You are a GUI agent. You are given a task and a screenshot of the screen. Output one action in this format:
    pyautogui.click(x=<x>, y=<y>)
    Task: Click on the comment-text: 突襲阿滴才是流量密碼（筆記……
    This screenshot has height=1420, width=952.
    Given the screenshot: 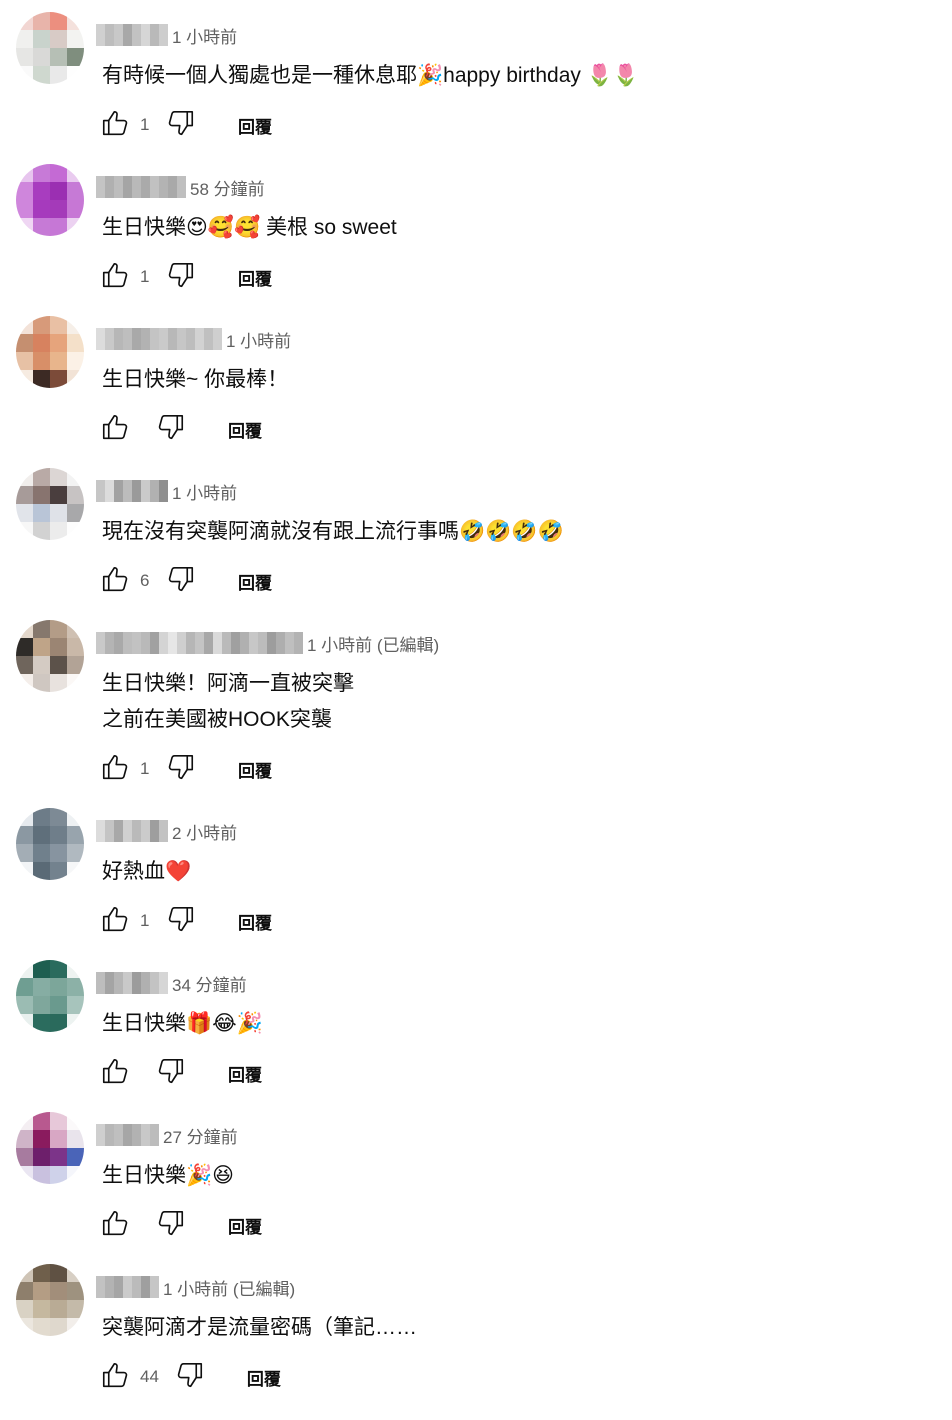 What is the action you would take?
    pyautogui.click(x=259, y=1327)
    